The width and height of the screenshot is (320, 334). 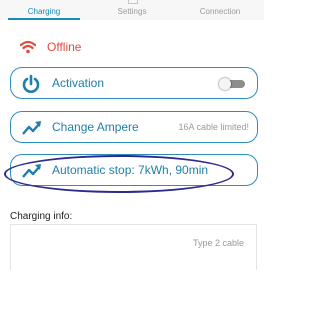 I want to click on ampere-limit-text: 16A cable limited!, so click(x=213, y=127).